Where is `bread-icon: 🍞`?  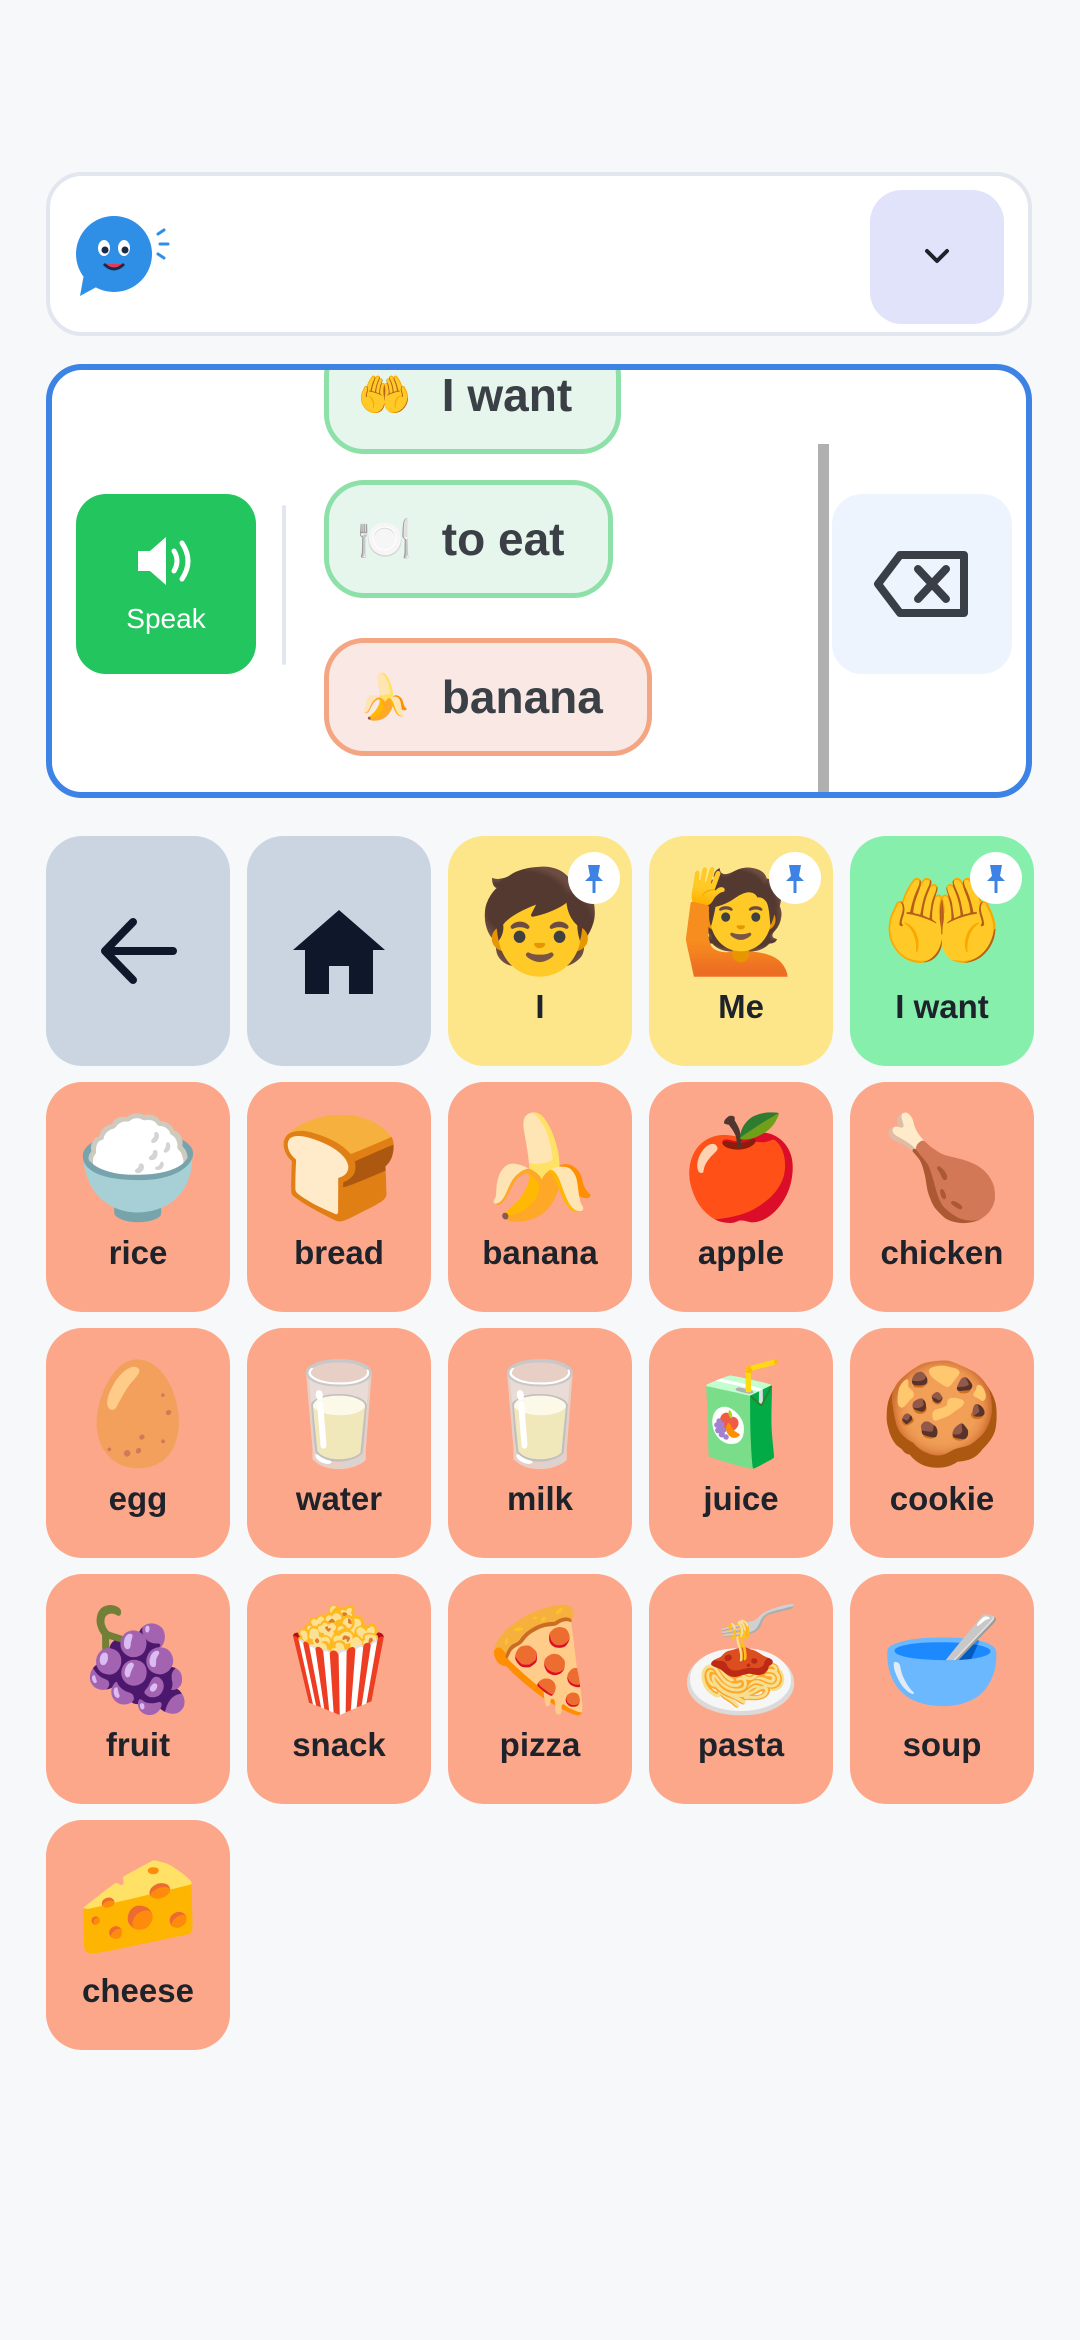
bread-icon: 🍞 is located at coordinates (339, 1168).